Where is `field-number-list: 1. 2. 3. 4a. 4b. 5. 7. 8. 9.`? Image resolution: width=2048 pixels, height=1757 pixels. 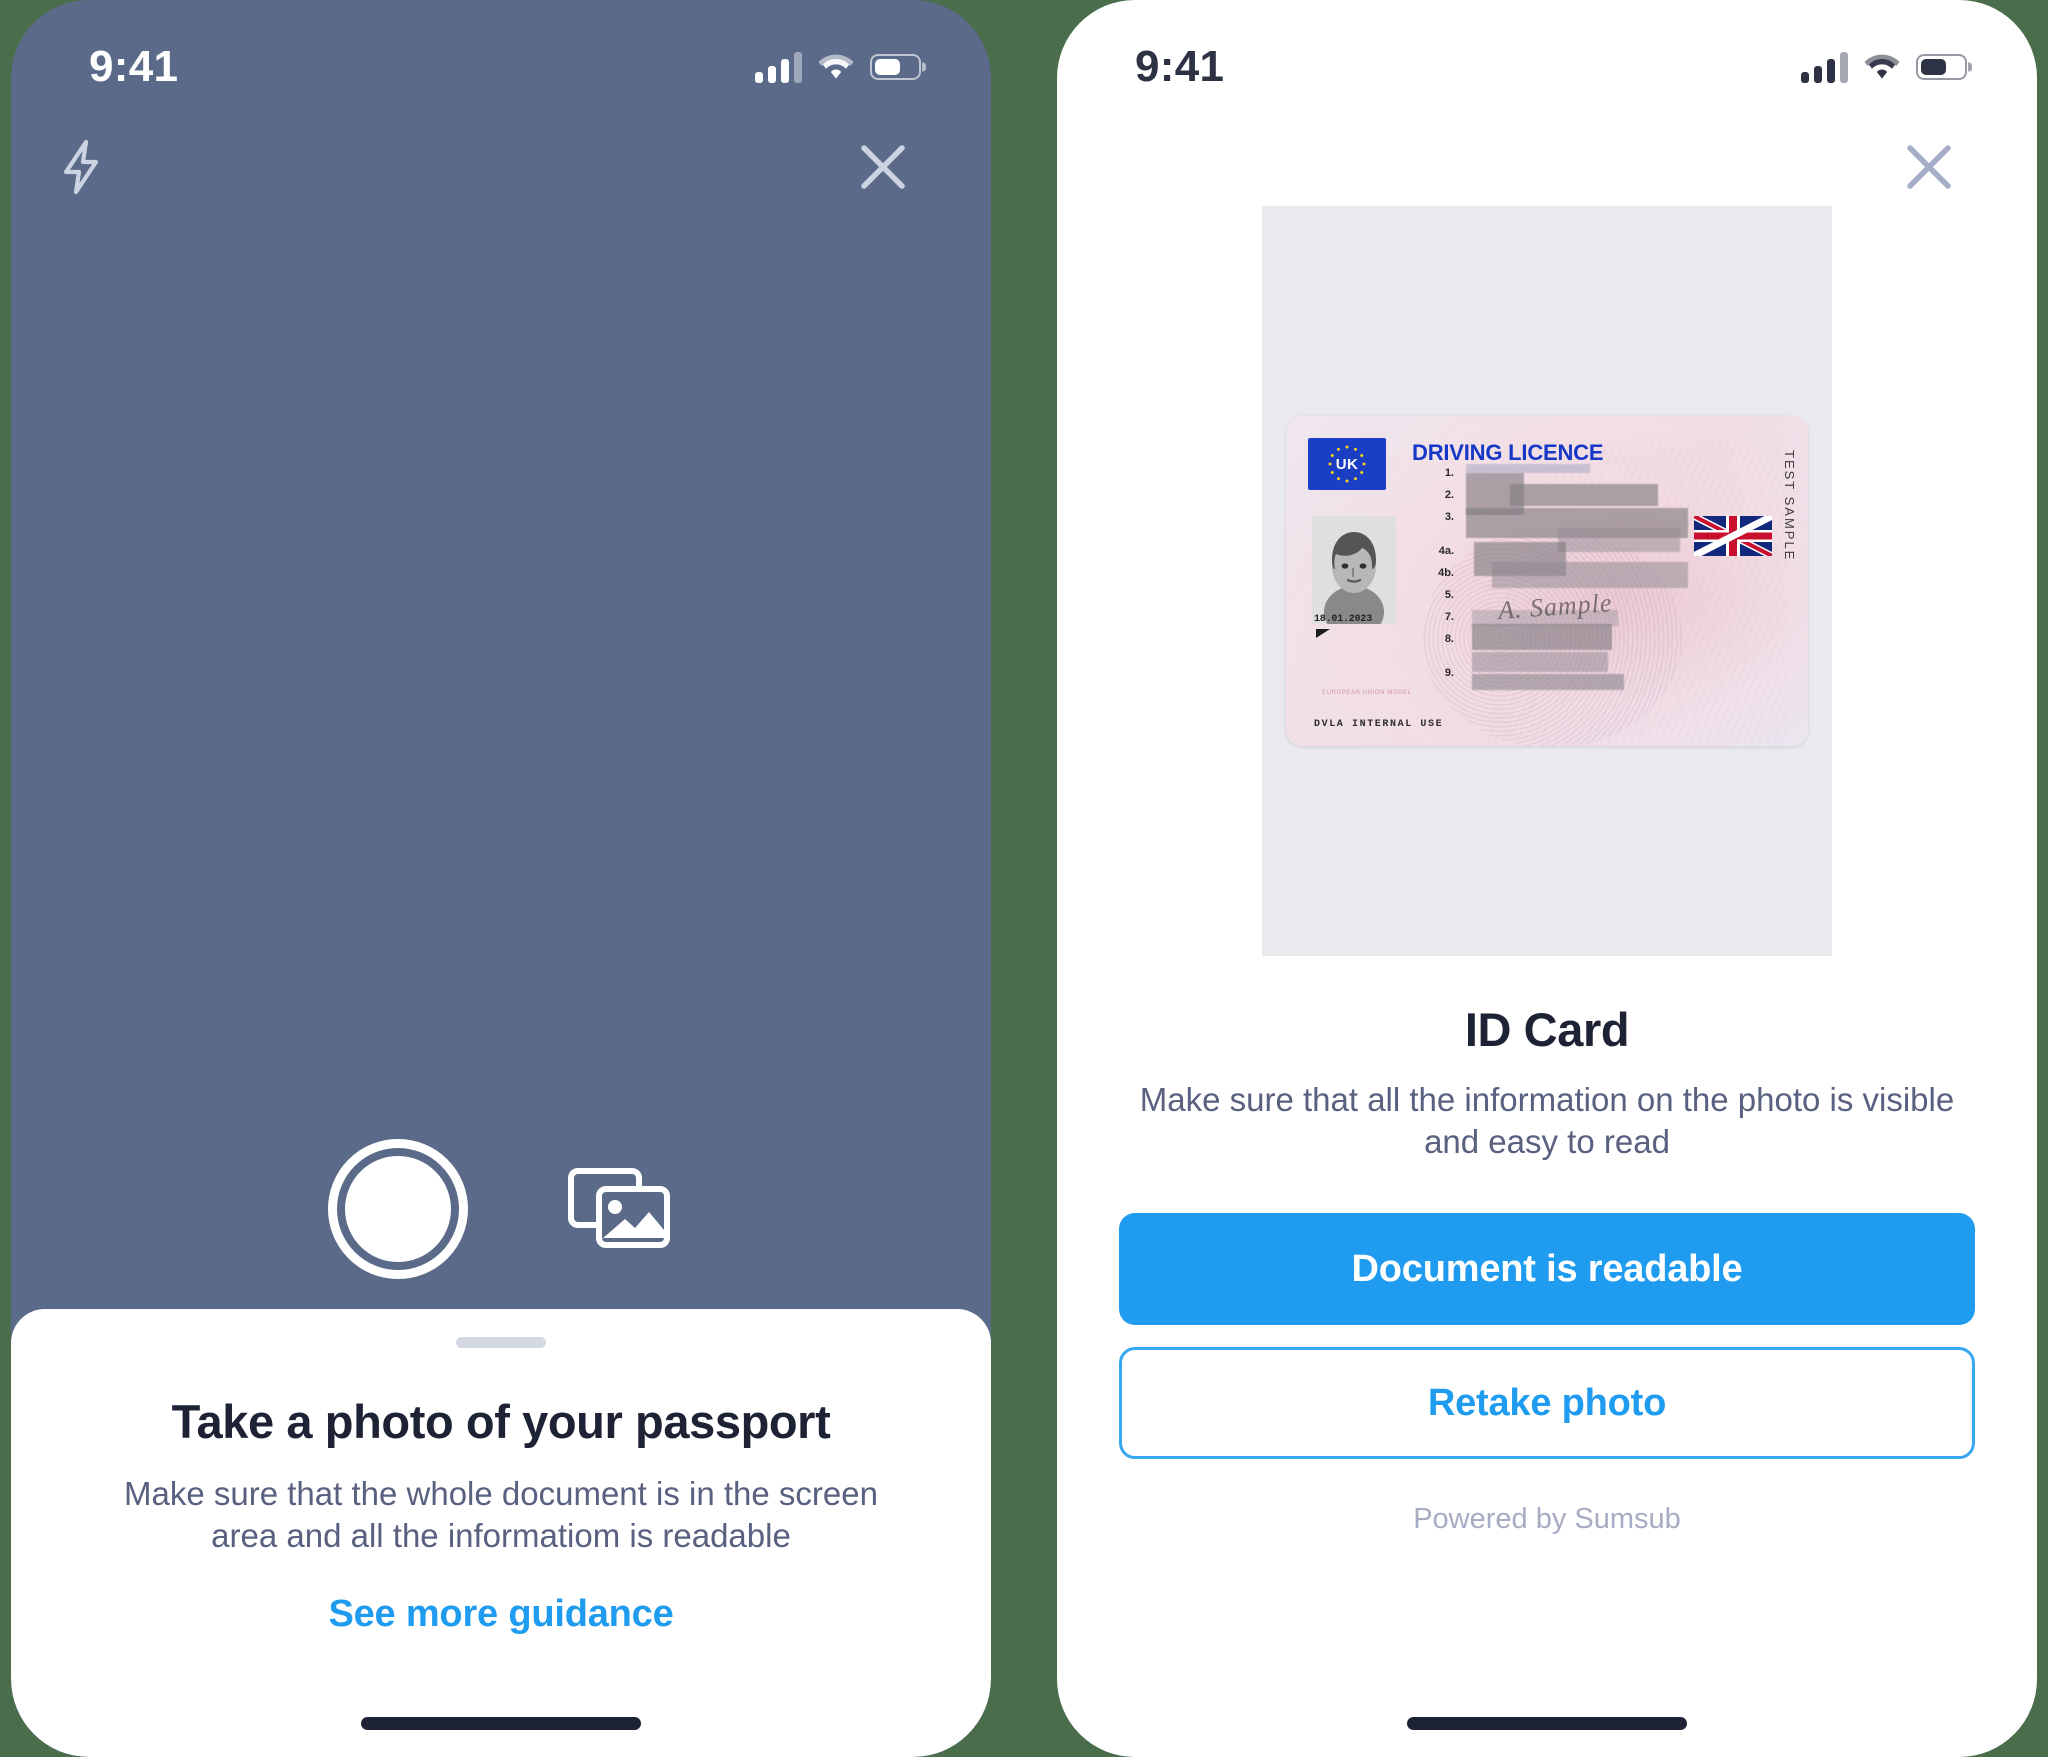
field-number-list: 1. 2. 3. 4a. 4b. 5. 7. 8. 9. is located at coordinates (1433, 573).